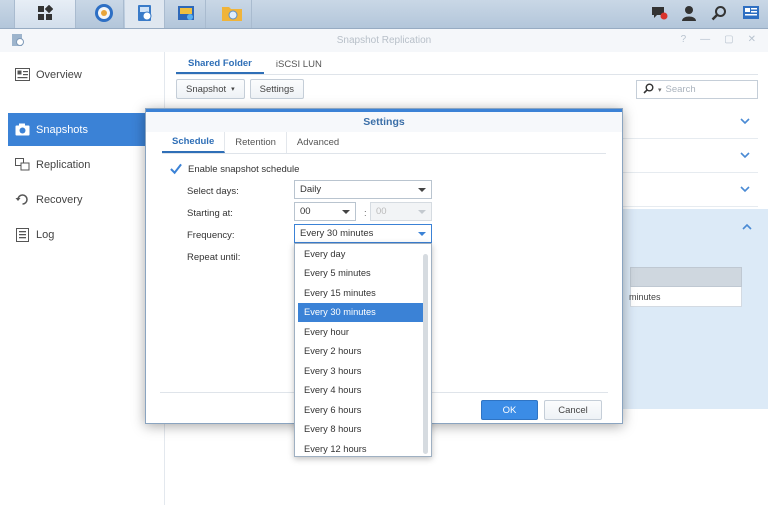 The image size is (768, 505). I want to click on sidebar-item-snapshots: Snapshots, so click(81, 129).